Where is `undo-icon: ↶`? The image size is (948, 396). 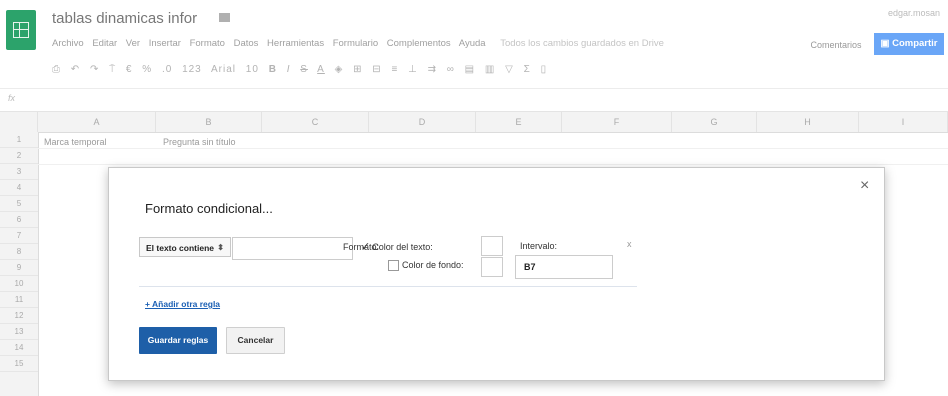
undo-icon: ↶ is located at coordinates (75, 69).